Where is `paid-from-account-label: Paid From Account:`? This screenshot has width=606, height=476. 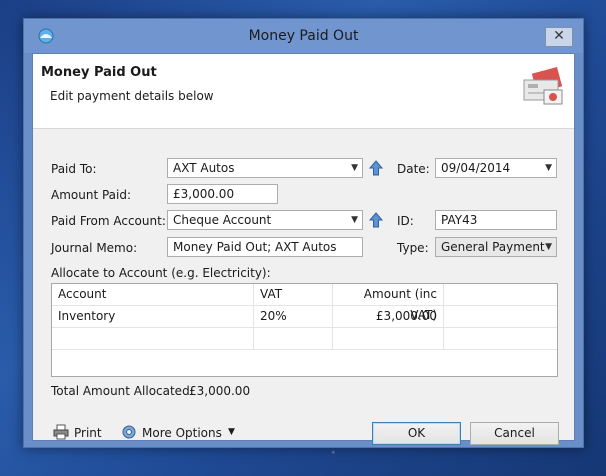
paid-from-account-label: Paid From Account: is located at coordinates (108, 221).